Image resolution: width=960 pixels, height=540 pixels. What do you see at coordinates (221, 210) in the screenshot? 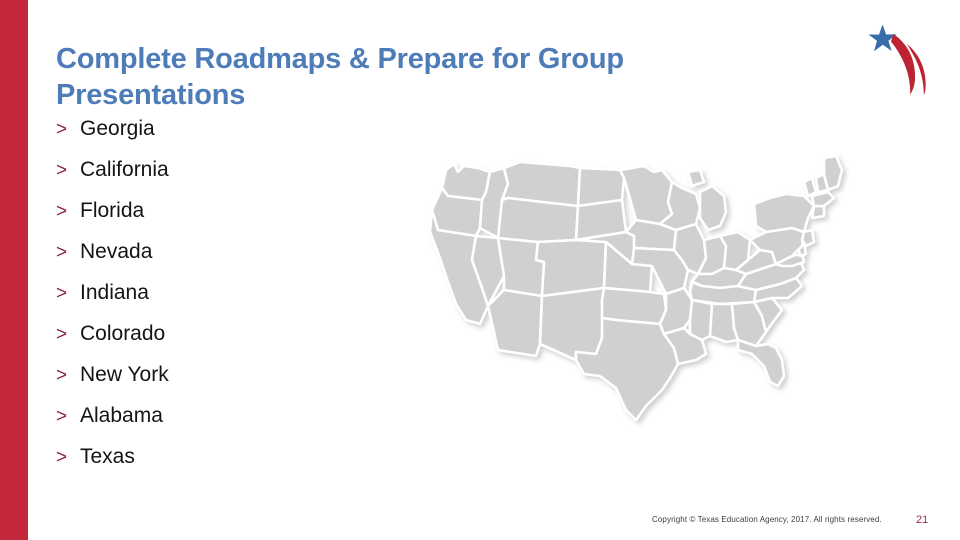
I see `list-item: > Florida` at bounding box center [221, 210].